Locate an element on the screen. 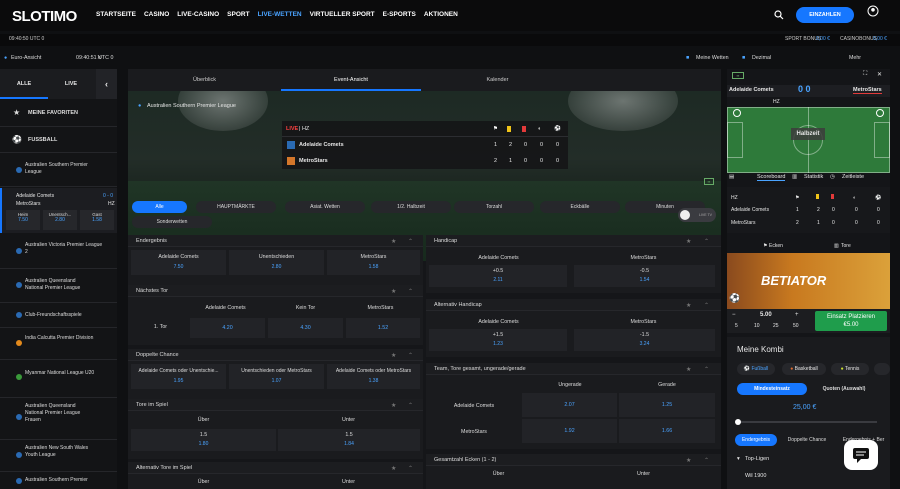 The width and height of the screenshot is (900, 489). search-icon is located at coordinates (779, 15).